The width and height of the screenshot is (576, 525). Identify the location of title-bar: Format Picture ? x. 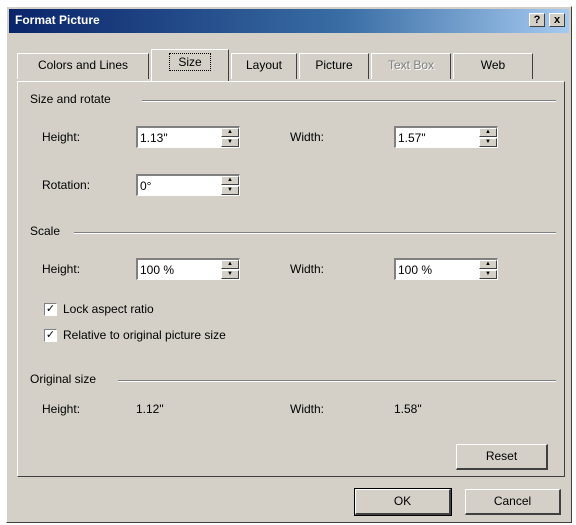
(289, 21).